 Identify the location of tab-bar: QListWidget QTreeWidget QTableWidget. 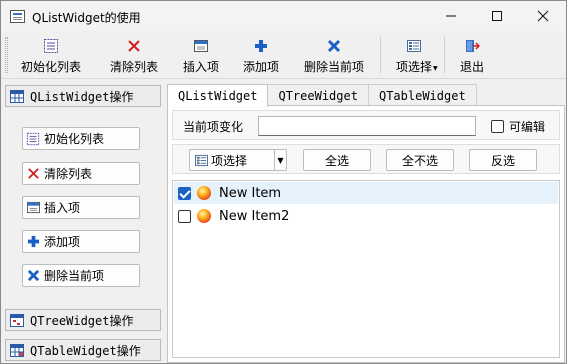
(322, 95).